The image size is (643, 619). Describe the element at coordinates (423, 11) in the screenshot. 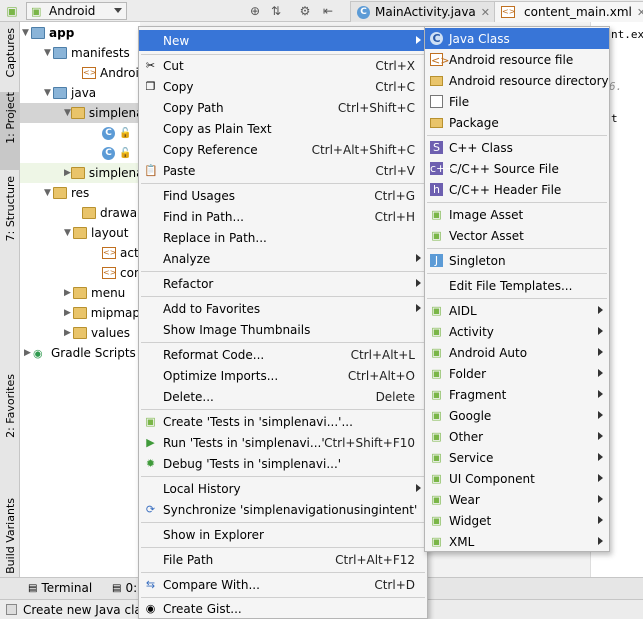

I see `tab-main-activity: C MainActivity.java ✕` at that location.